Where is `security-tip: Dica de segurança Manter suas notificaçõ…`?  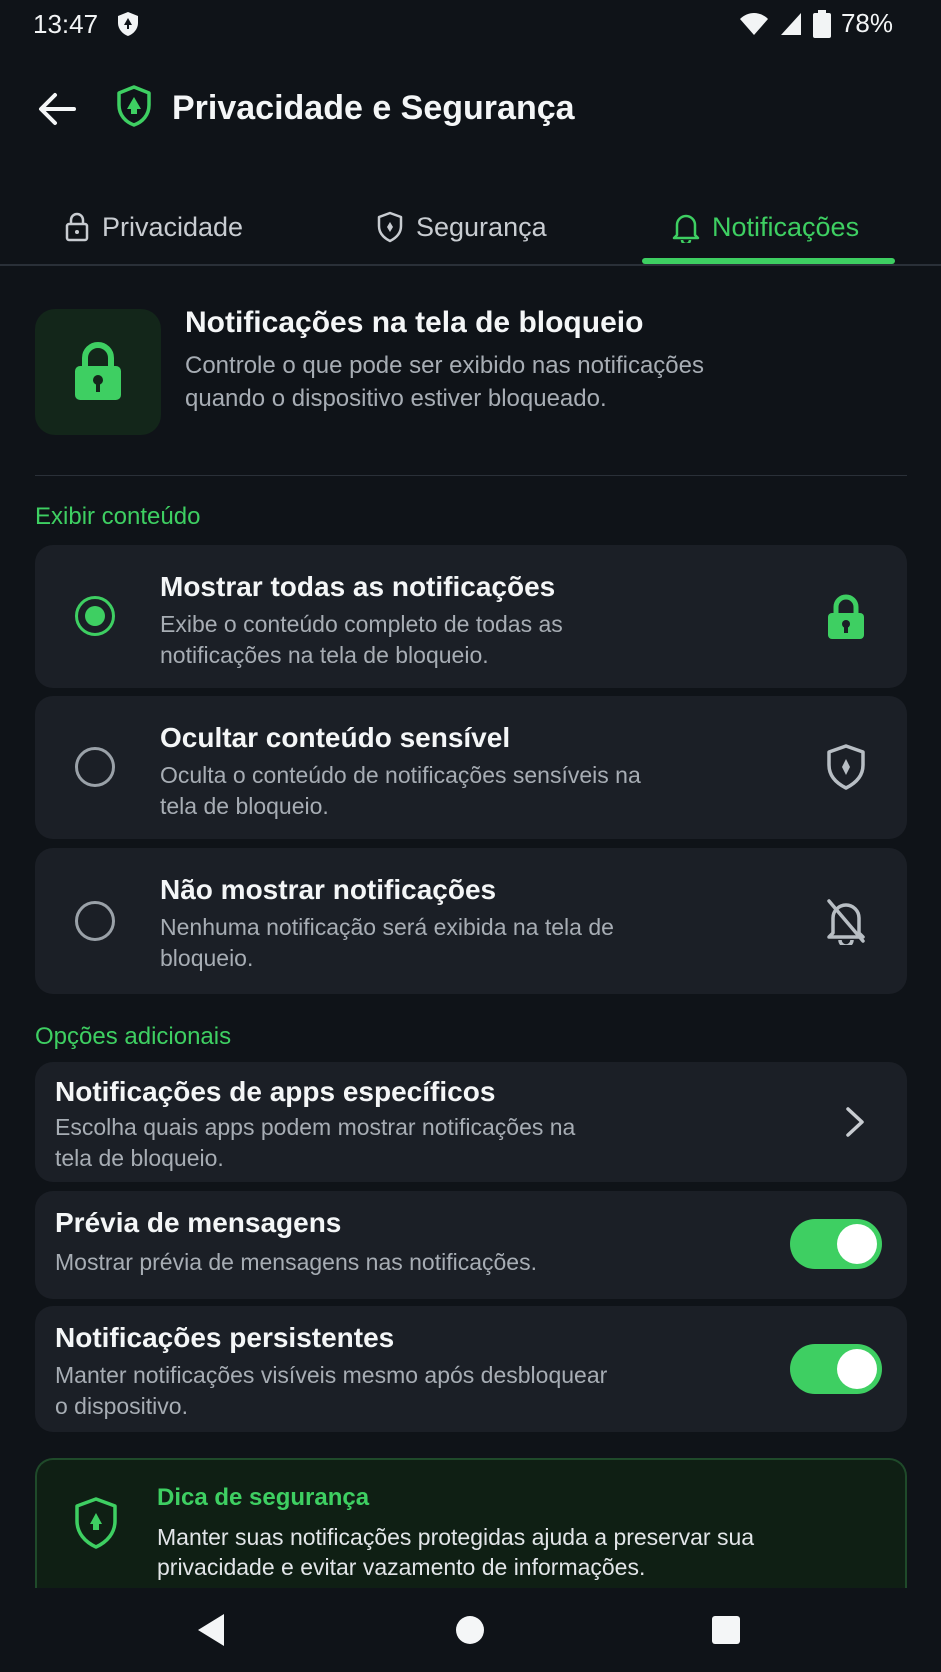
security-tip: Dica de segurança Manter suas notificaçõ… is located at coordinates (471, 1523).